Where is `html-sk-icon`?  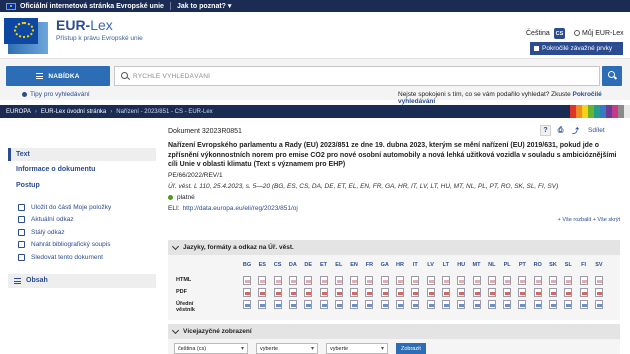 html-sk-icon is located at coordinates (553, 280).